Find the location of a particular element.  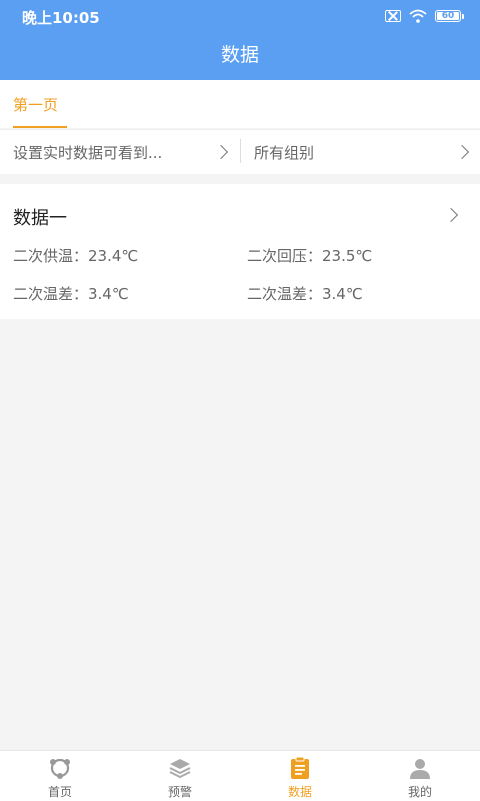

nav-profile: 我的 is located at coordinates (420, 776).